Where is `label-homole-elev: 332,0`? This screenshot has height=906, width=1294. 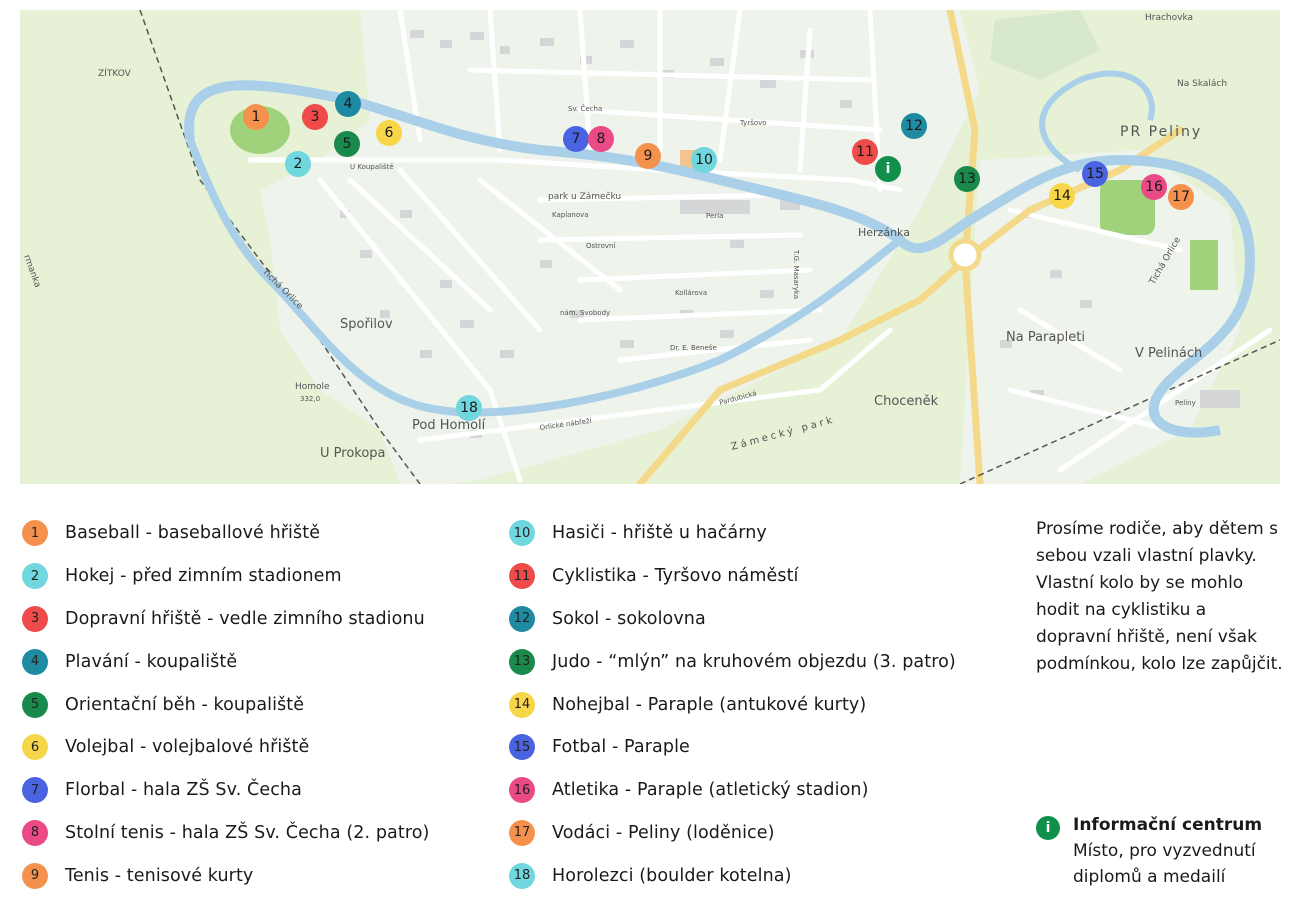
label-homole-elev: 332,0 is located at coordinates (310, 399).